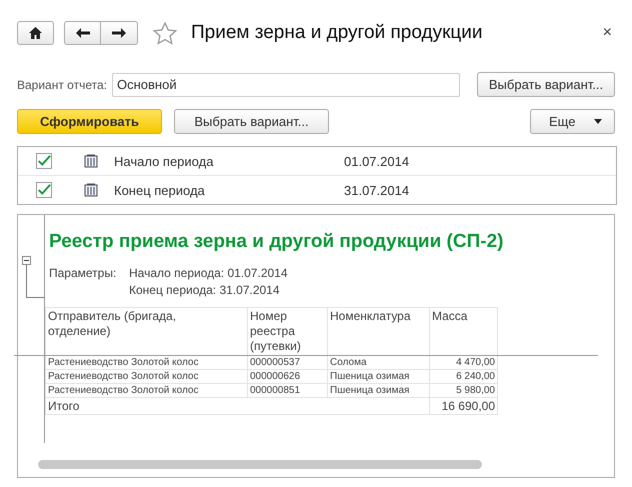 The image size is (632, 487). What do you see at coordinates (238, 406) in the screenshot?
I see `total-label: Итого` at bounding box center [238, 406].